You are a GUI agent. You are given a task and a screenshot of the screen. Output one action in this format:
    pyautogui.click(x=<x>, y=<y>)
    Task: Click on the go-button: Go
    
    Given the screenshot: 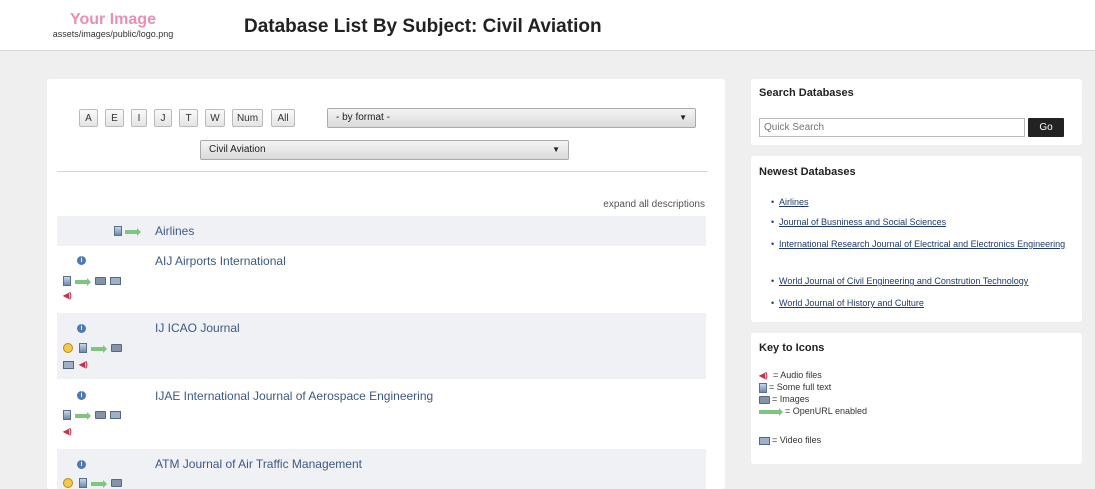 What is the action you would take?
    pyautogui.click(x=1046, y=127)
    